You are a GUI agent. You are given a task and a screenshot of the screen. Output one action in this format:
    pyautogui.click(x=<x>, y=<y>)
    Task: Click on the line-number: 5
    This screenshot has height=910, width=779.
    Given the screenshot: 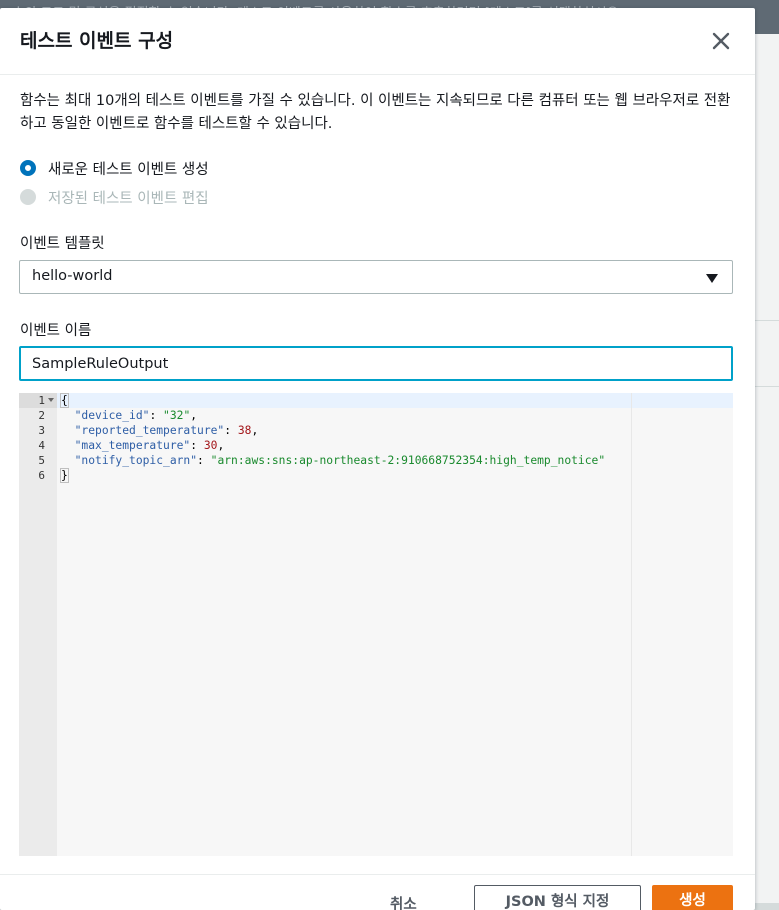 What is the action you would take?
    pyautogui.click(x=41, y=460)
    